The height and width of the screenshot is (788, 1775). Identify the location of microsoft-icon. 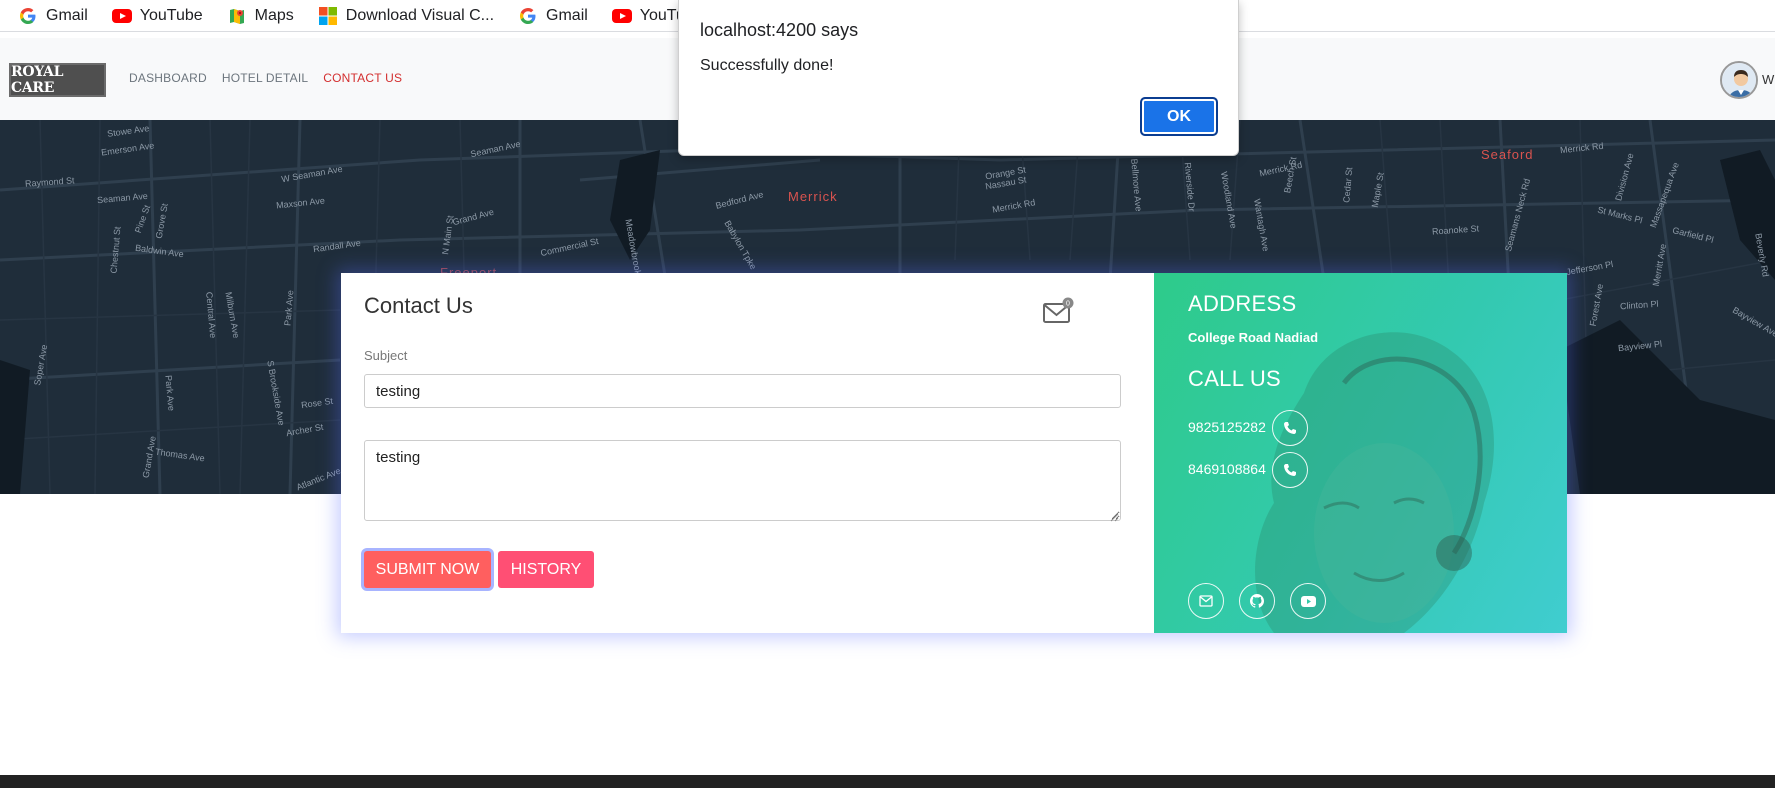
(328, 16).